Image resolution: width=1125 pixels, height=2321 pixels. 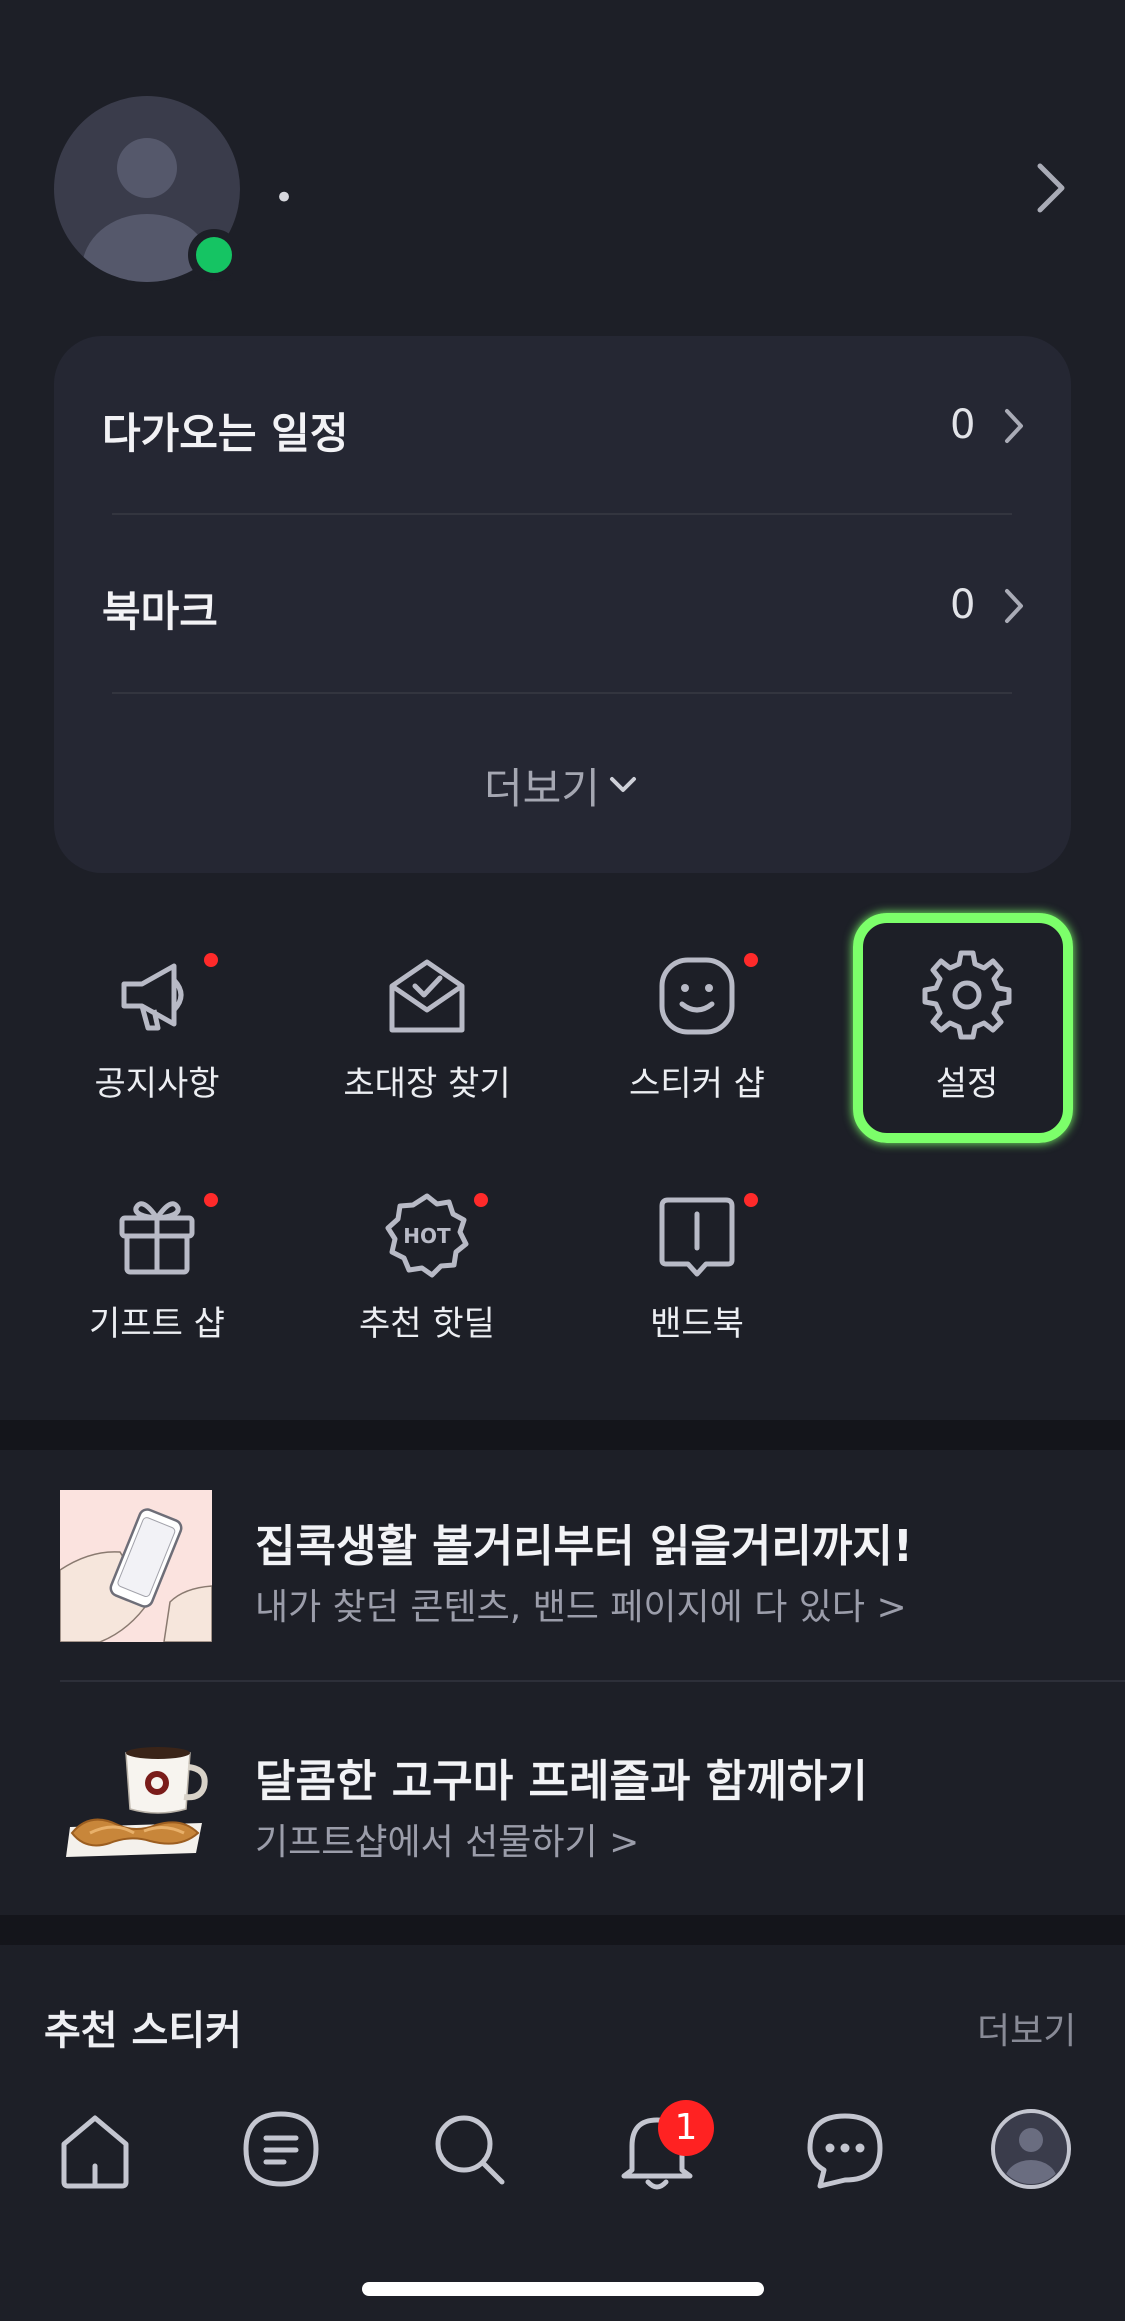 I want to click on menu-band-book: 밴드북, so click(x=697, y=1290).